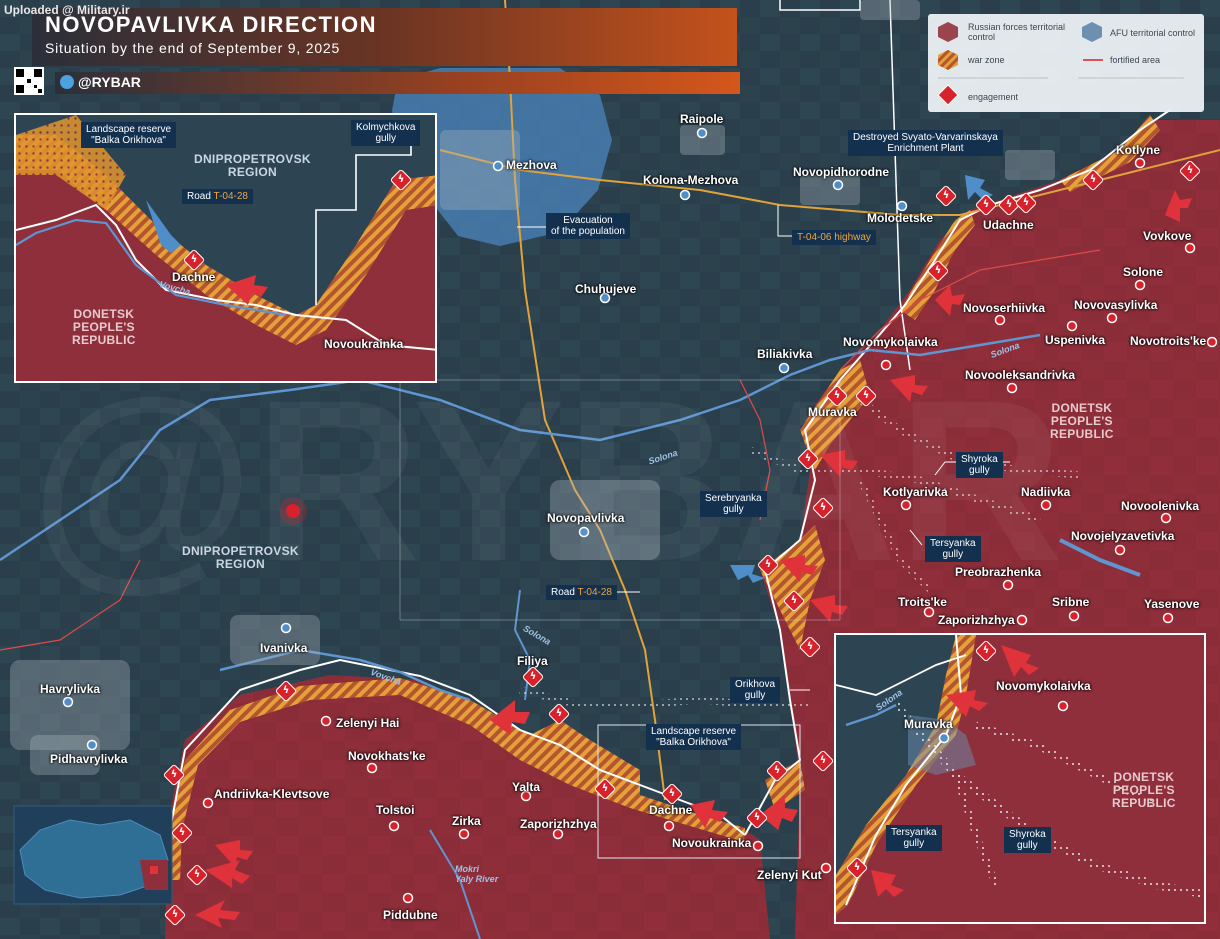 The width and height of the screenshot is (1220, 939). What do you see at coordinates (733, 504) in the screenshot?
I see `callout-serebryanka-gully: Serebryanka gully` at bounding box center [733, 504].